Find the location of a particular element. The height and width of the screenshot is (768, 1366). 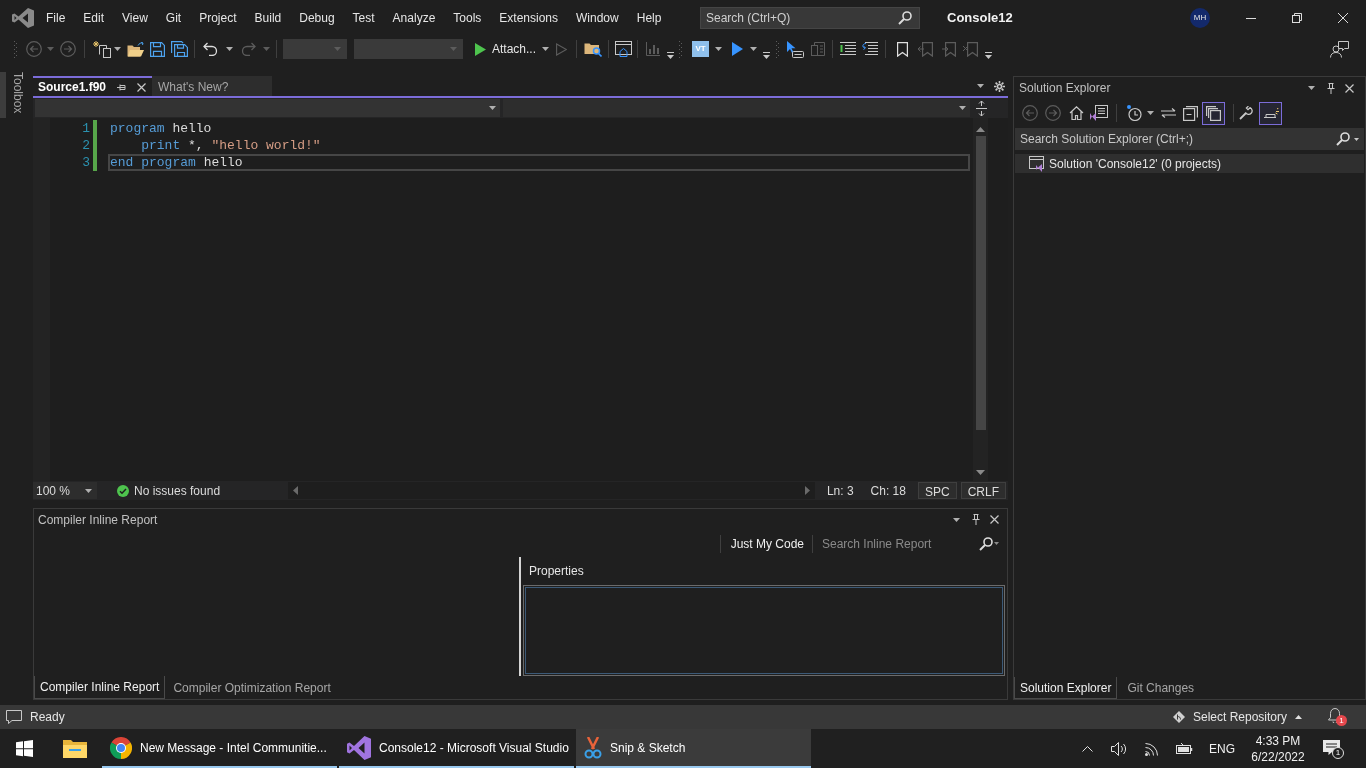

play-icon is located at coordinates (738, 49).